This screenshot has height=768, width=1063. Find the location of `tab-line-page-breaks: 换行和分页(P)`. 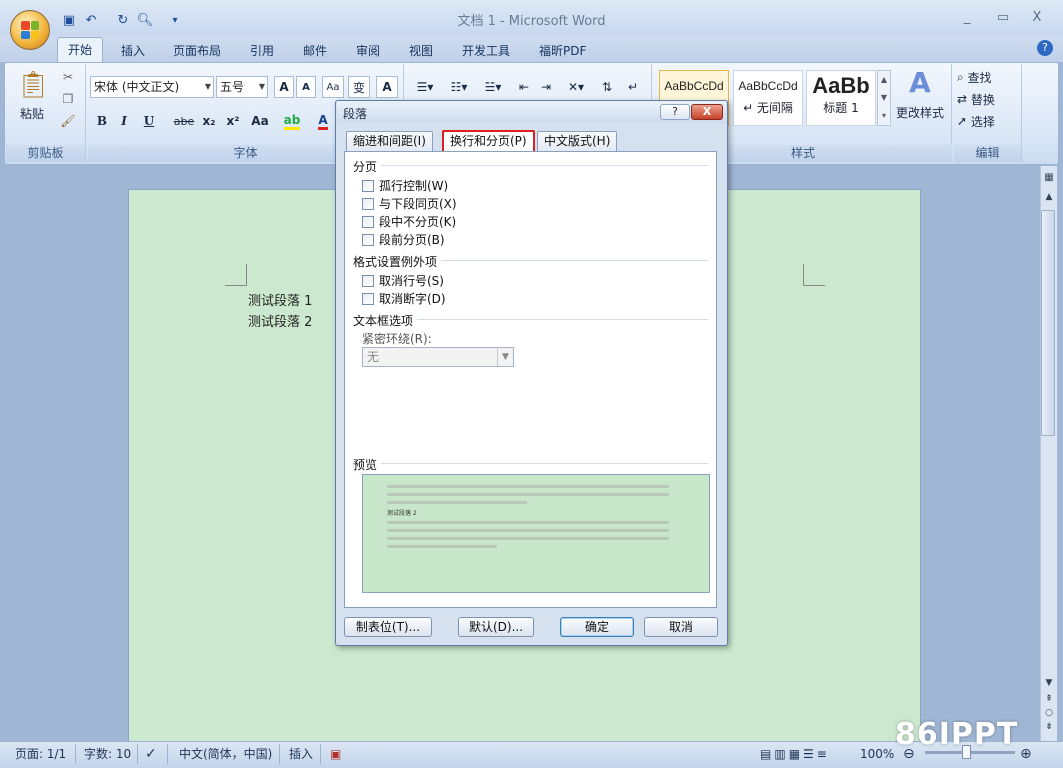

tab-line-page-breaks: 换行和分页(P) is located at coordinates (488, 141).